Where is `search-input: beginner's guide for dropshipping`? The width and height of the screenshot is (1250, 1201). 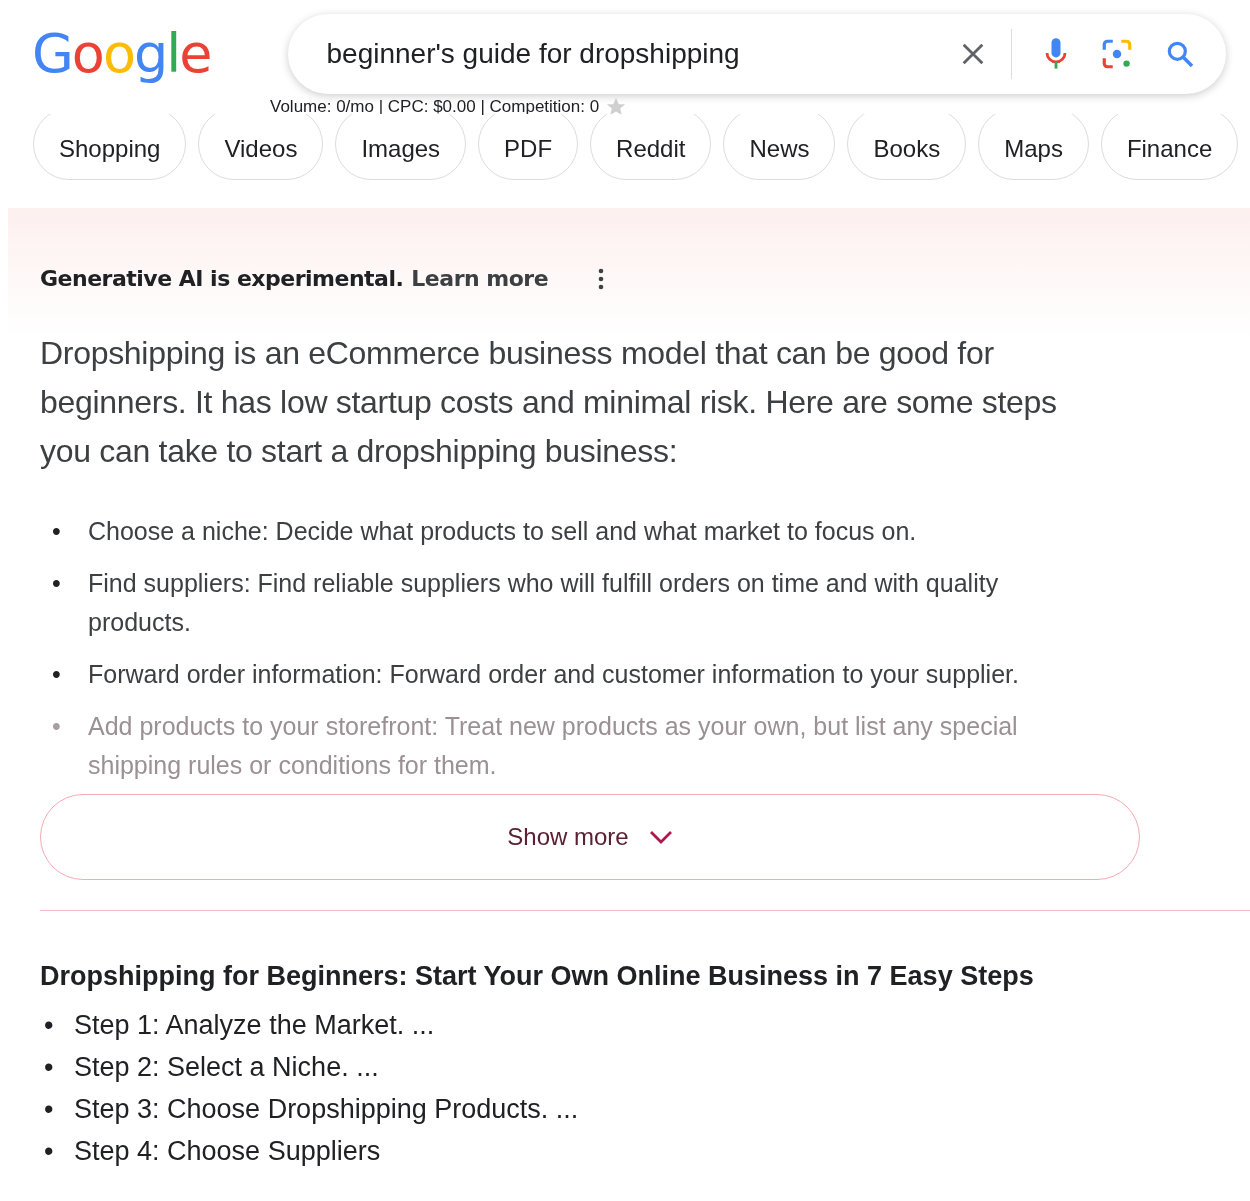
search-input: beginner's guide for dropshipping is located at coordinates (627, 54).